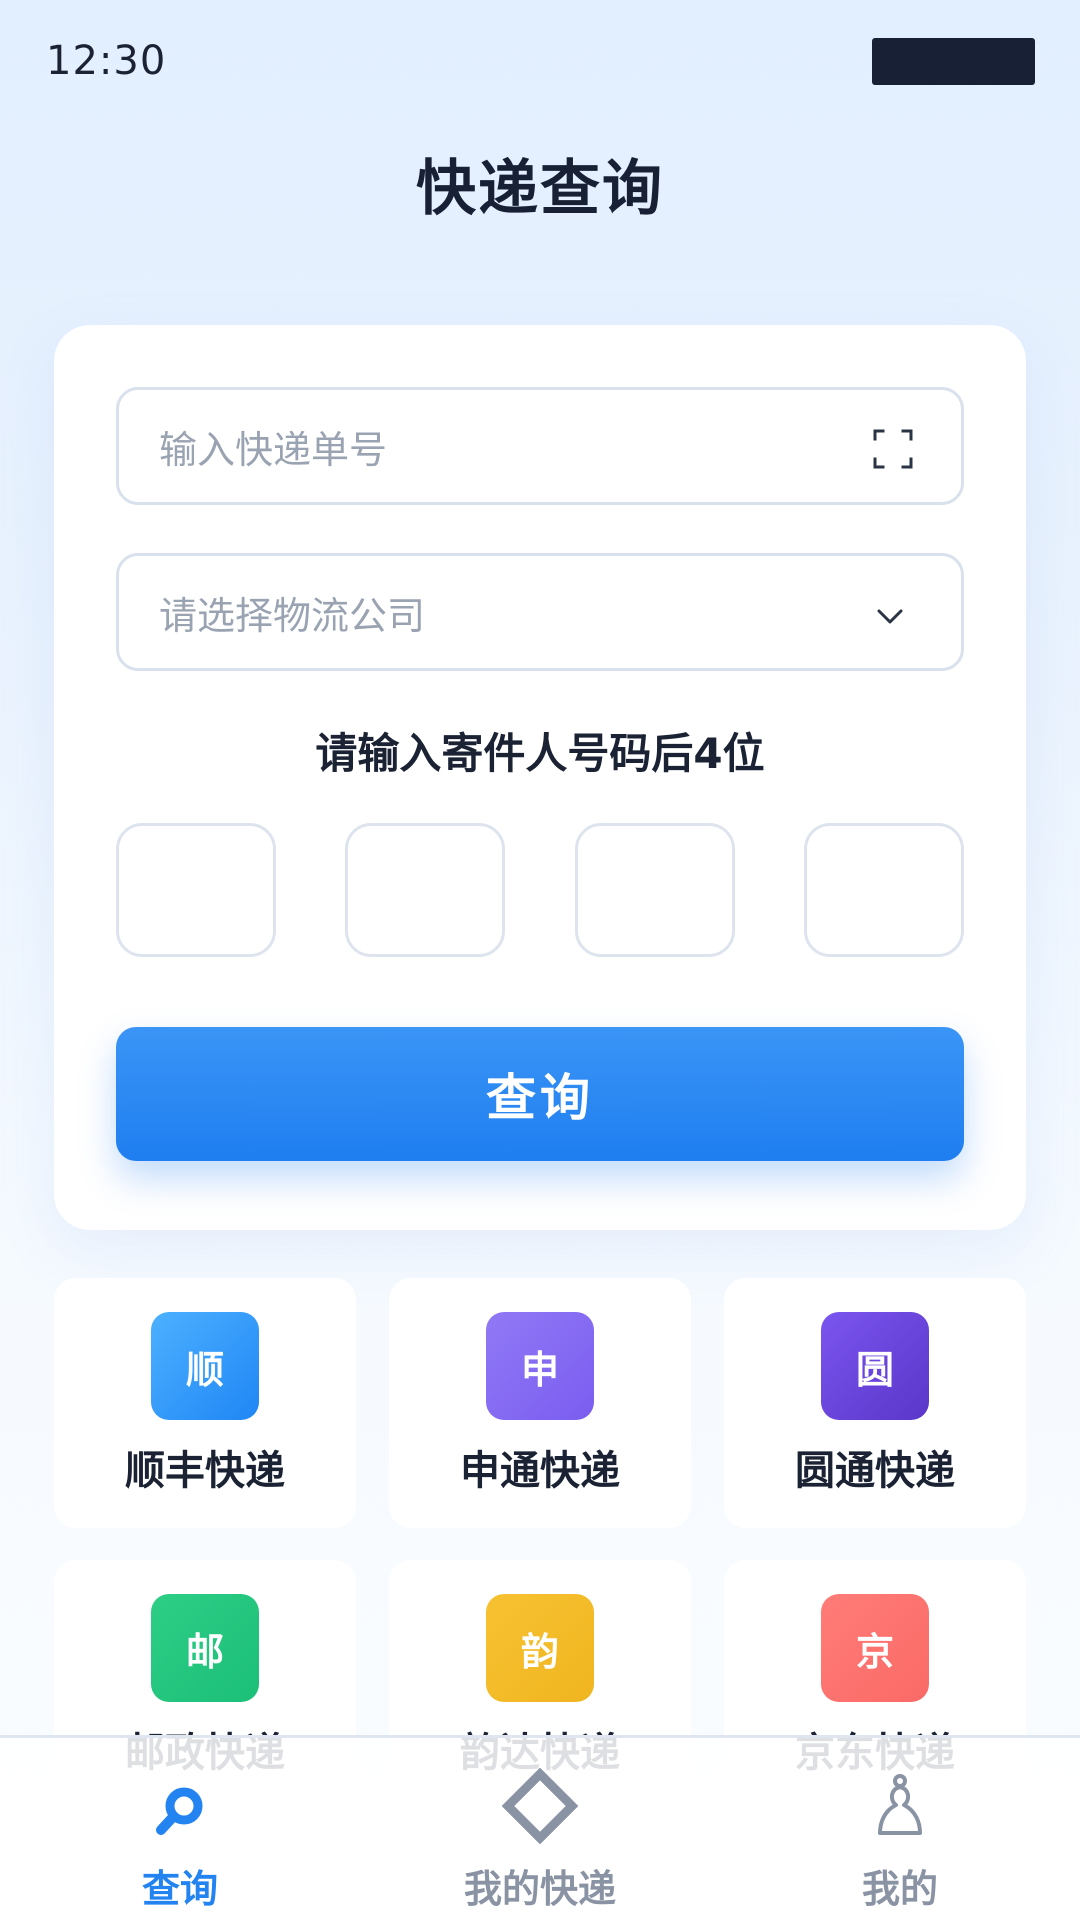  I want to click on bottom-nav: 查询 我的快递 我的, so click(540, 1827).